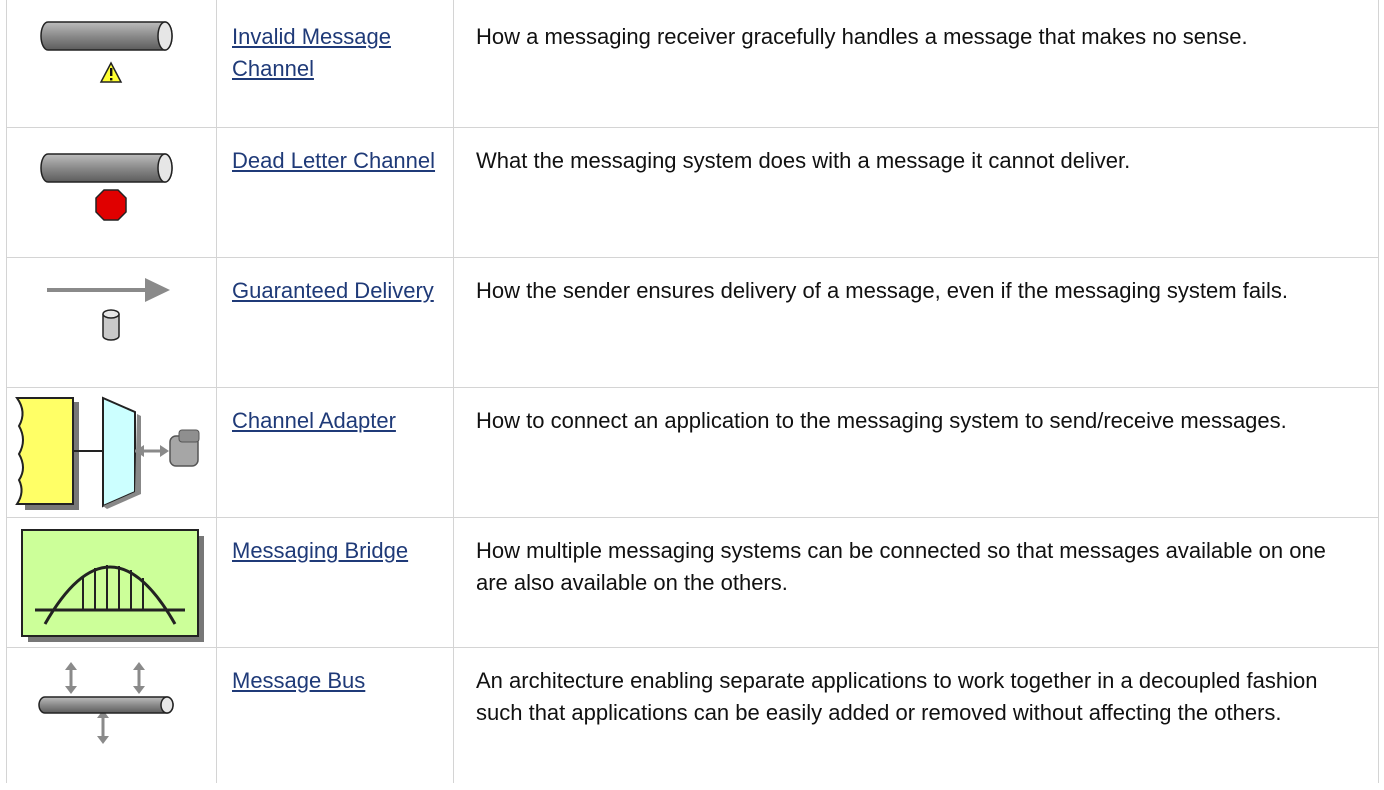 The image size is (1384, 790). What do you see at coordinates (335, 452) in the screenshot?
I see `pattern-name-cell: Channel Adapter` at bounding box center [335, 452].